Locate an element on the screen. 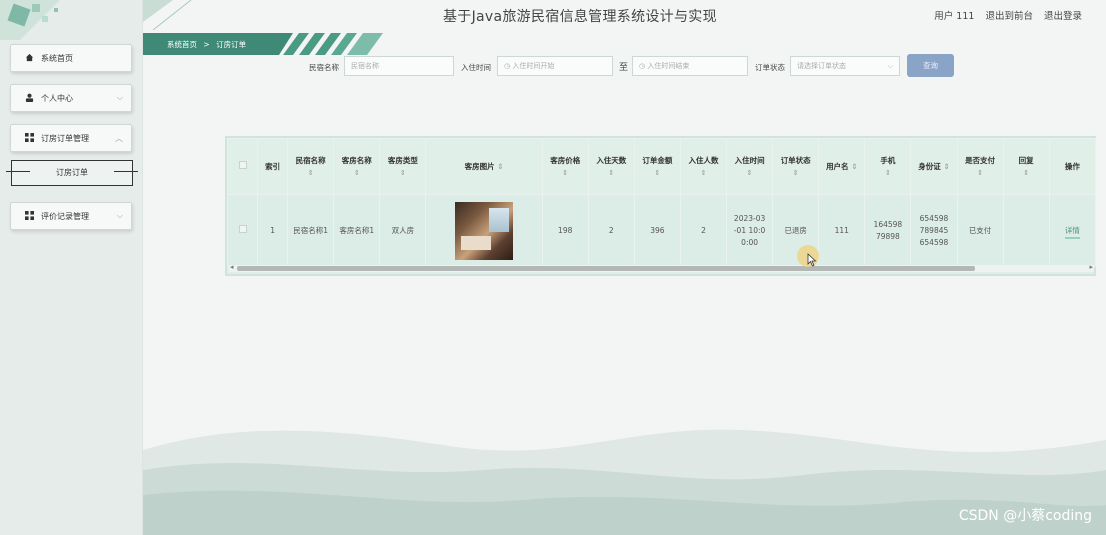 The height and width of the screenshot is (535, 1106). header-label: 入住时间 is located at coordinates (749, 160).